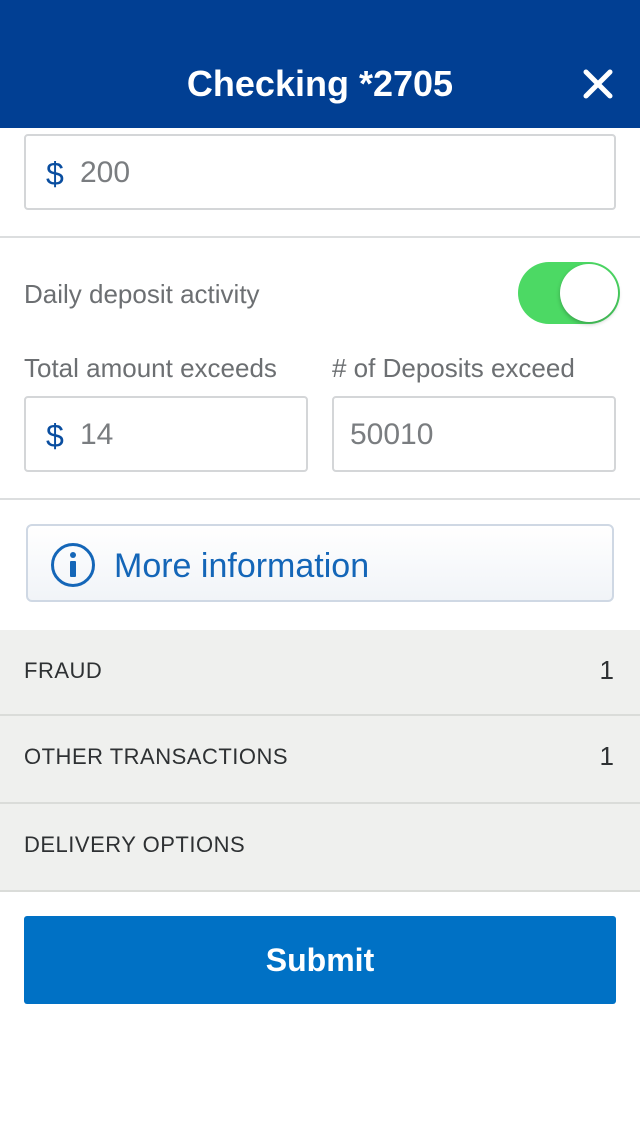 Image resolution: width=640 pixels, height=1136 pixels. Describe the element at coordinates (150, 368) in the screenshot. I see `total-amount-label: Total amount exceeds` at that location.